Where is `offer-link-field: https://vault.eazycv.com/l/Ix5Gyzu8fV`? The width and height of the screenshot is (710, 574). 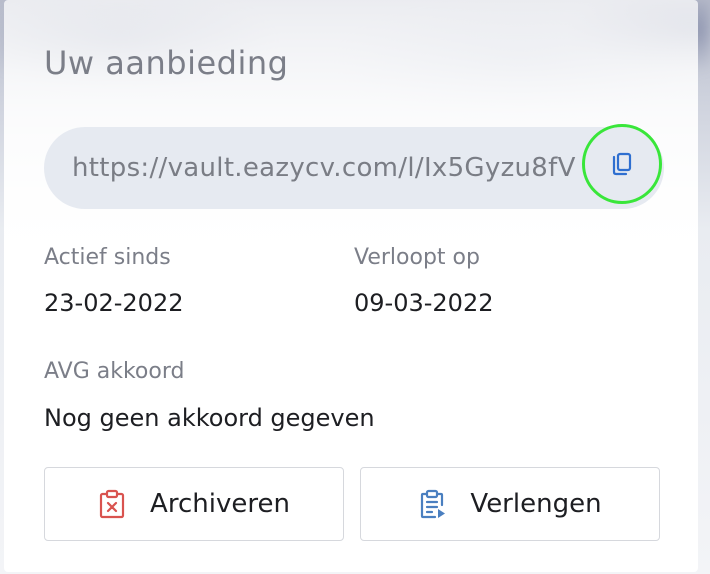
offer-link-field: https://vault.eazycv.com/l/Ix5Gyzu8fV is located at coordinates (354, 168).